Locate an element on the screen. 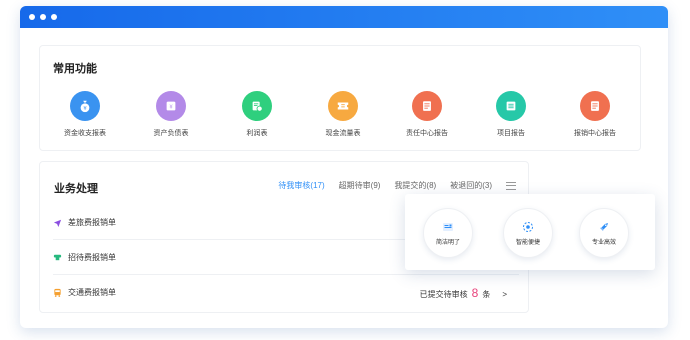 This screenshot has height=340, width=690. function-item-balance-sheet: ¥ 资产负债表 is located at coordinates (171, 114).